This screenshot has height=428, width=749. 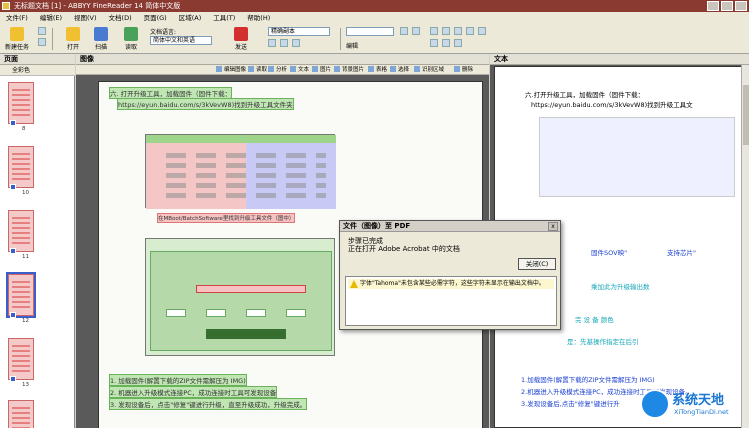 I want to click on delete-tool: 删除, so click(x=463, y=70).